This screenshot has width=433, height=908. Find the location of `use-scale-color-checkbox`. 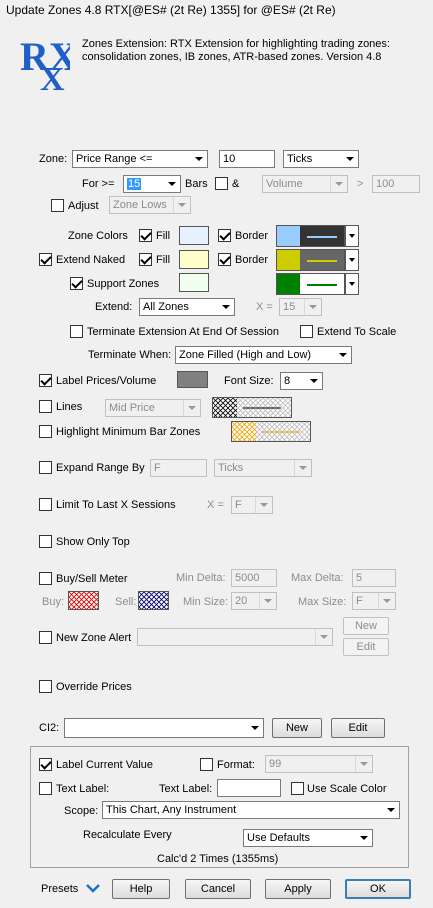

use-scale-color-checkbox is located at coordinates (297, 788).